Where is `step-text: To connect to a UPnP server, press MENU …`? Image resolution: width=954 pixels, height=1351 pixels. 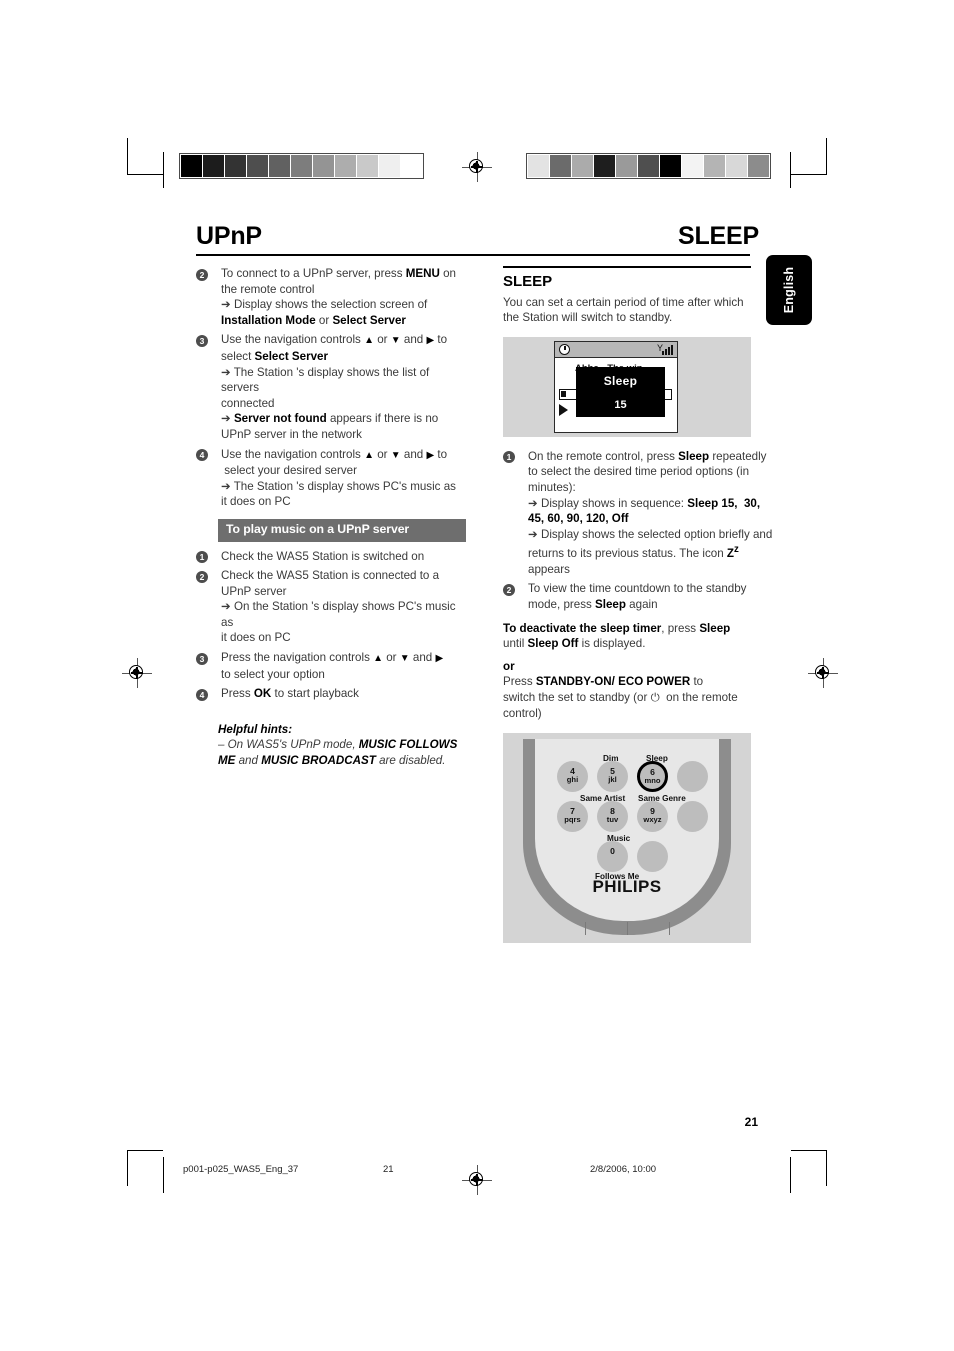
step-text: To connect to a UPnP server, press MENU … is located at coordinates (339, 297).